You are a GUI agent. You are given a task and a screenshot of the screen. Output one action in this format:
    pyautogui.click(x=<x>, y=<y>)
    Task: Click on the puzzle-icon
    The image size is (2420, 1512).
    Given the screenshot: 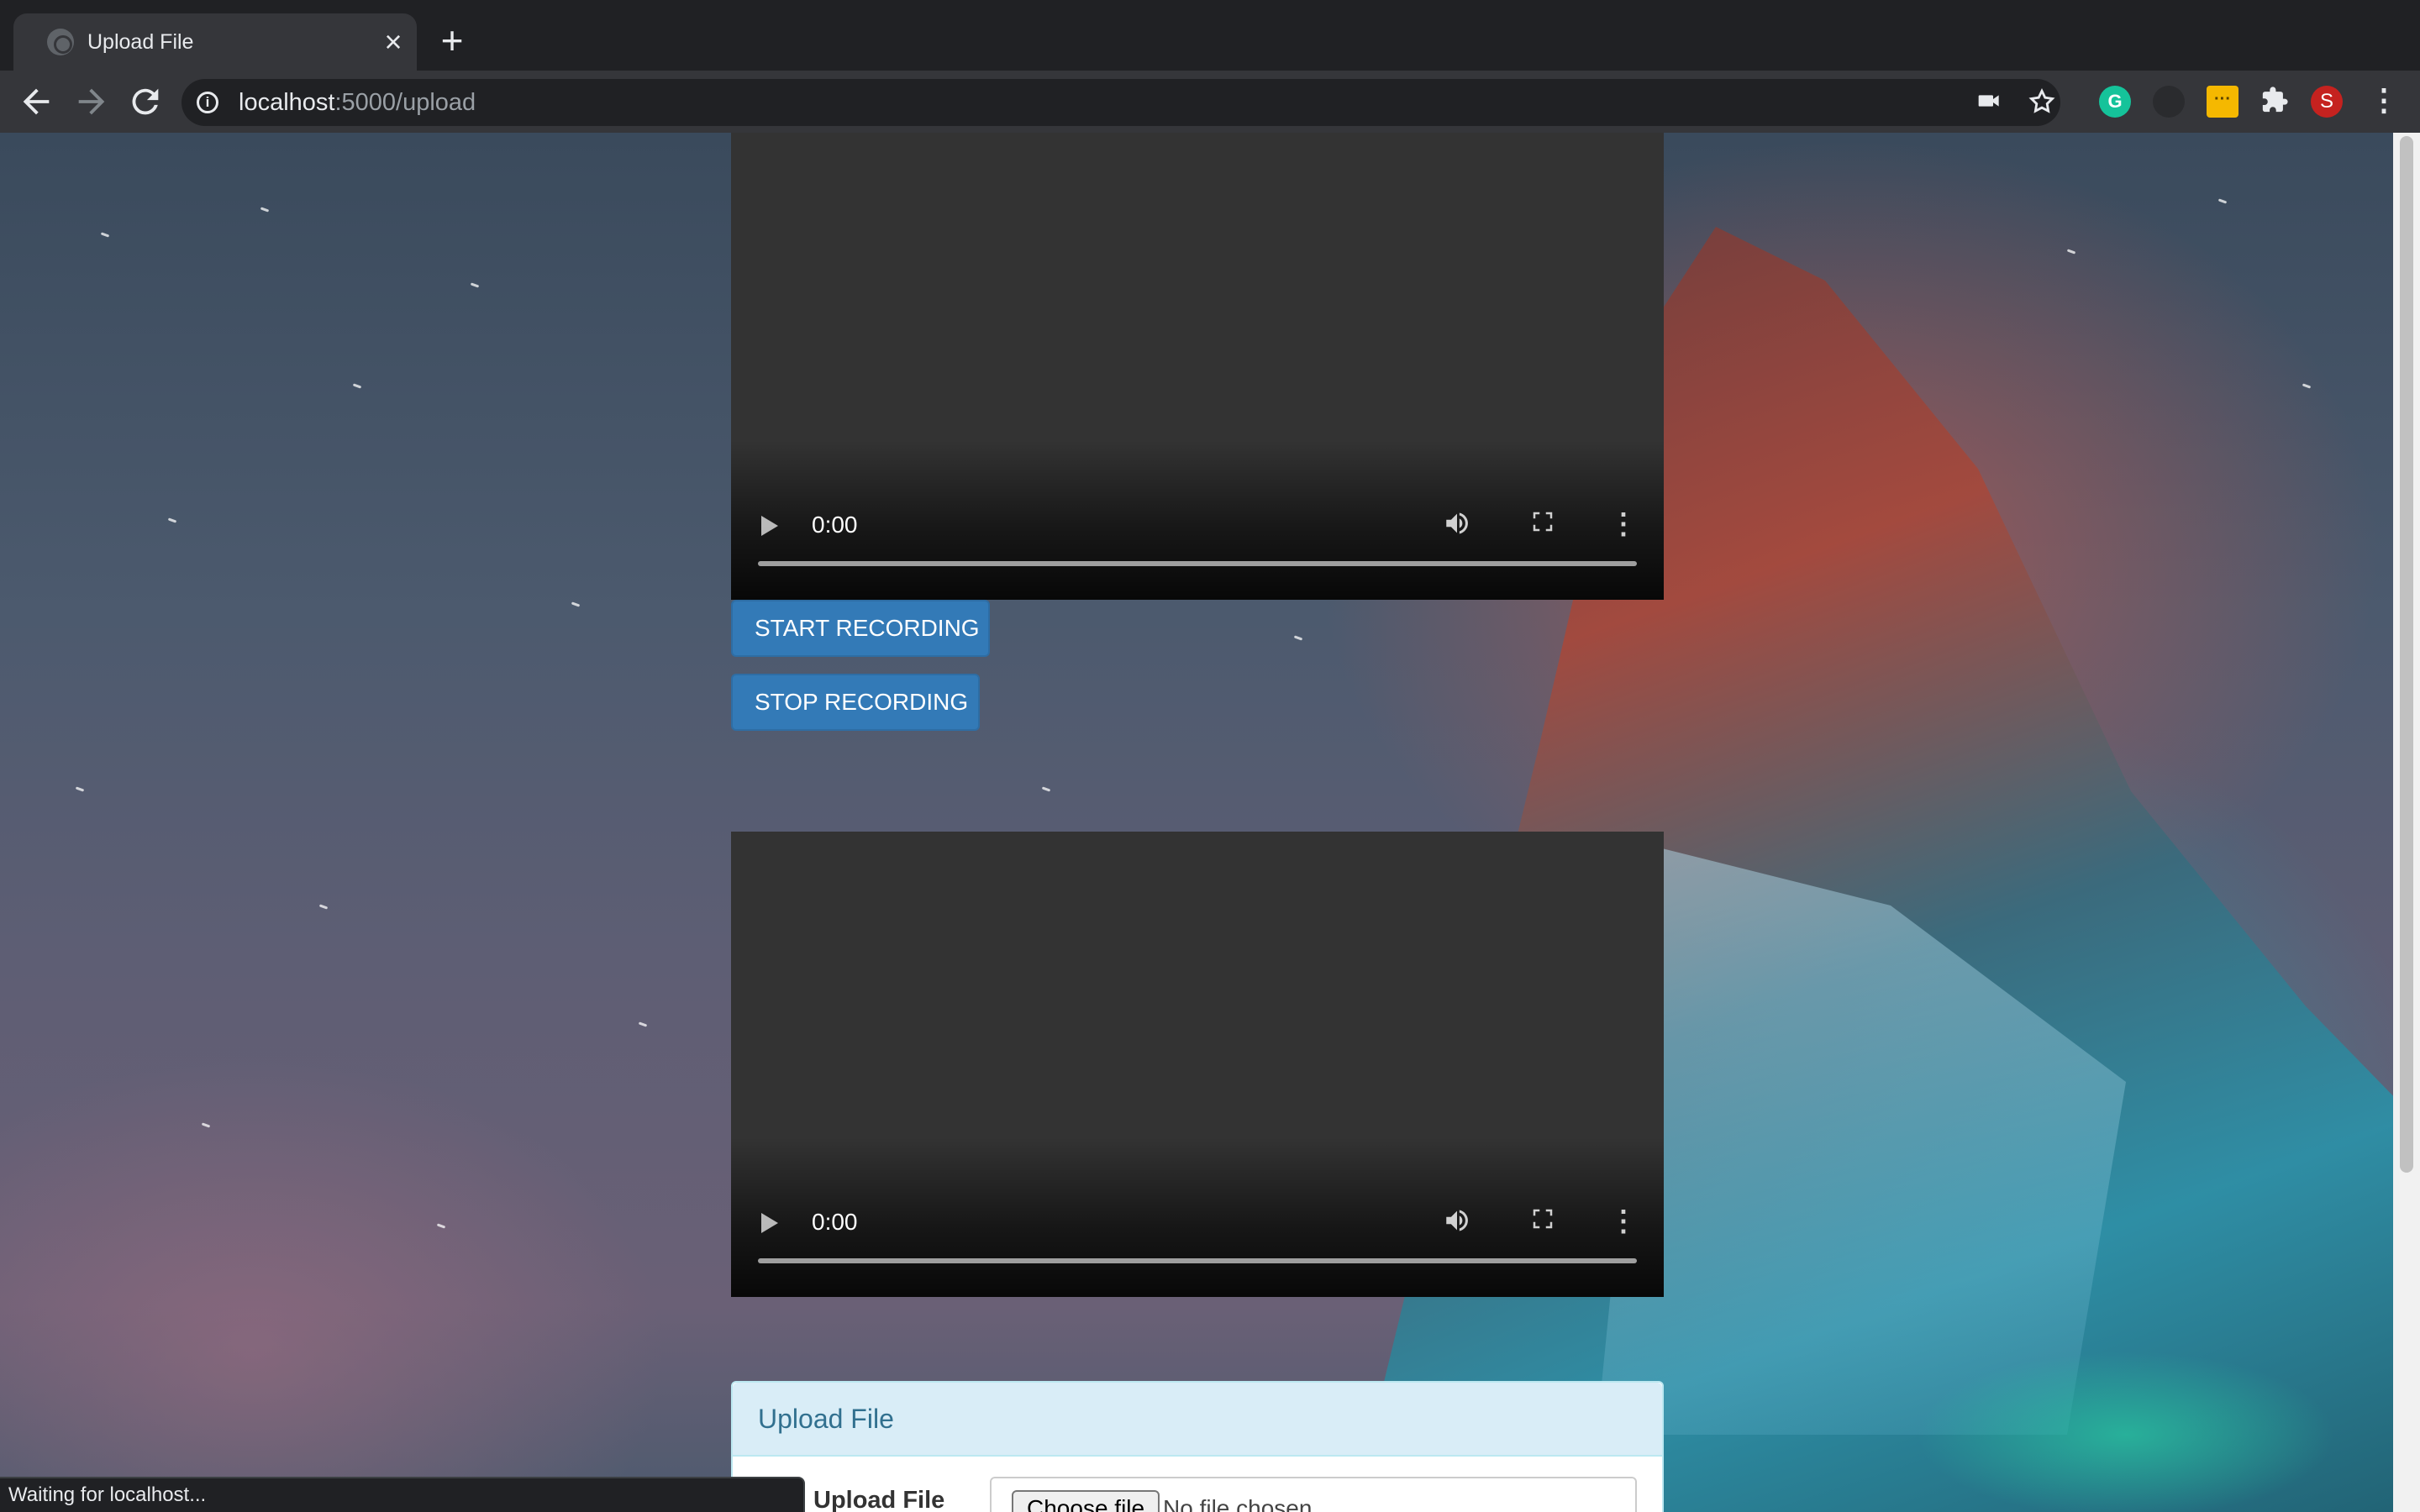 What is the action you would take?
    pyautogui.click(x=2275, y=102)
    